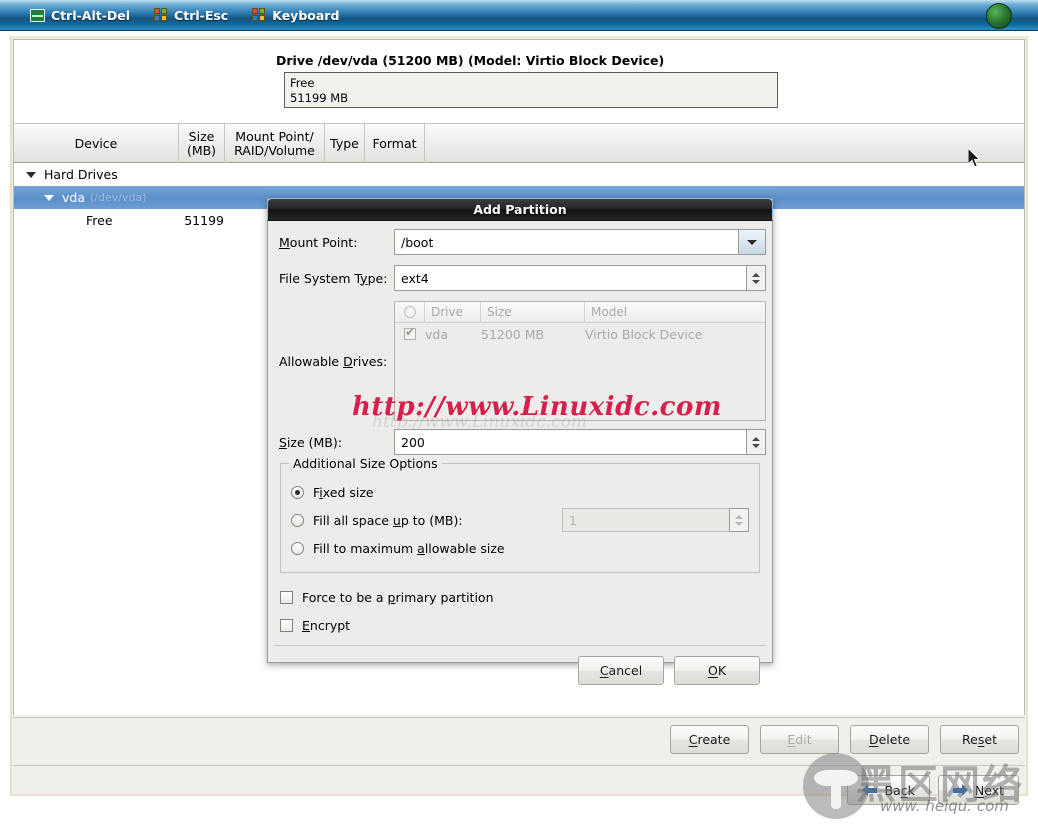  What do you see at coordinates (80, 15) in the screenshot?
I see `vnc-button-ctrl-alt-del: Ctrl-Alt-Del` at bounding box center [80, 15].